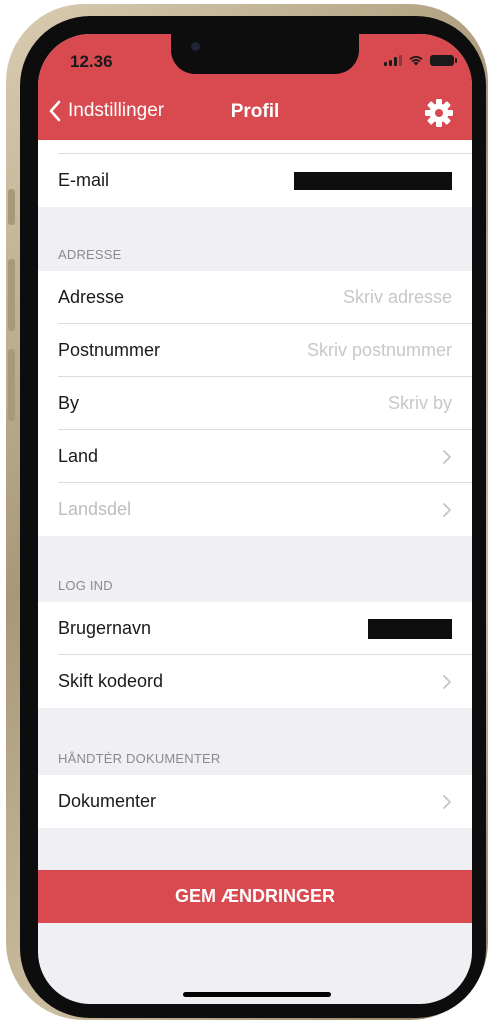  I want to click on email-row: E-mail, so click(255, 180).